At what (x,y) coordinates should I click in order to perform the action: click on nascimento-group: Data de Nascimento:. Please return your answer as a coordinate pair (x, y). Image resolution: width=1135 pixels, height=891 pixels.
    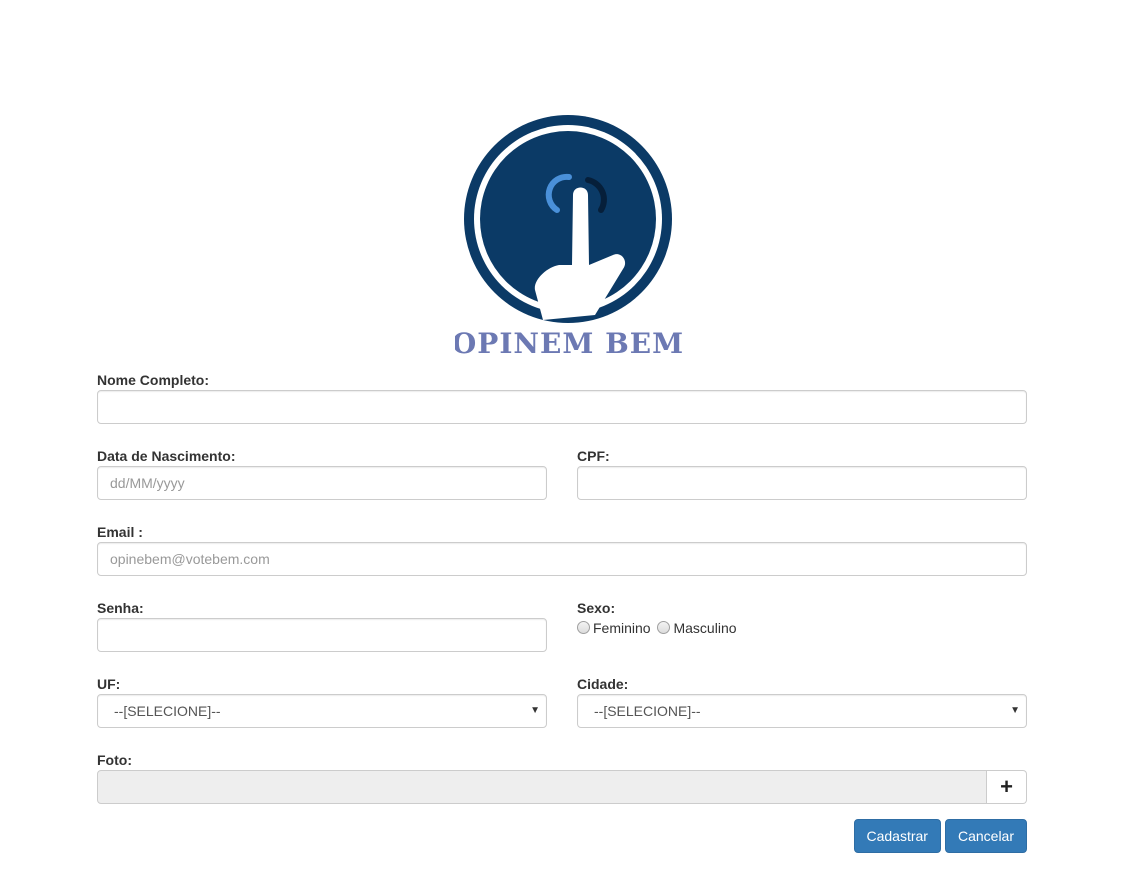
    Looking at the image, I should click on (322, 473).